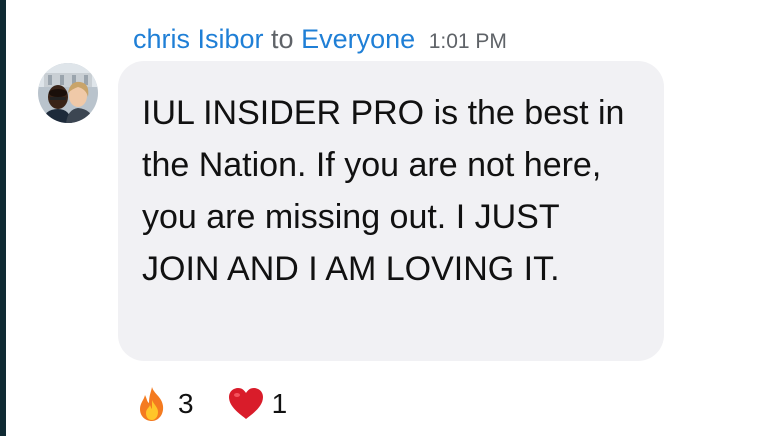  Describe the element at coordinates (152, 404) in the screenshot. I see `fire-icon` at that location.